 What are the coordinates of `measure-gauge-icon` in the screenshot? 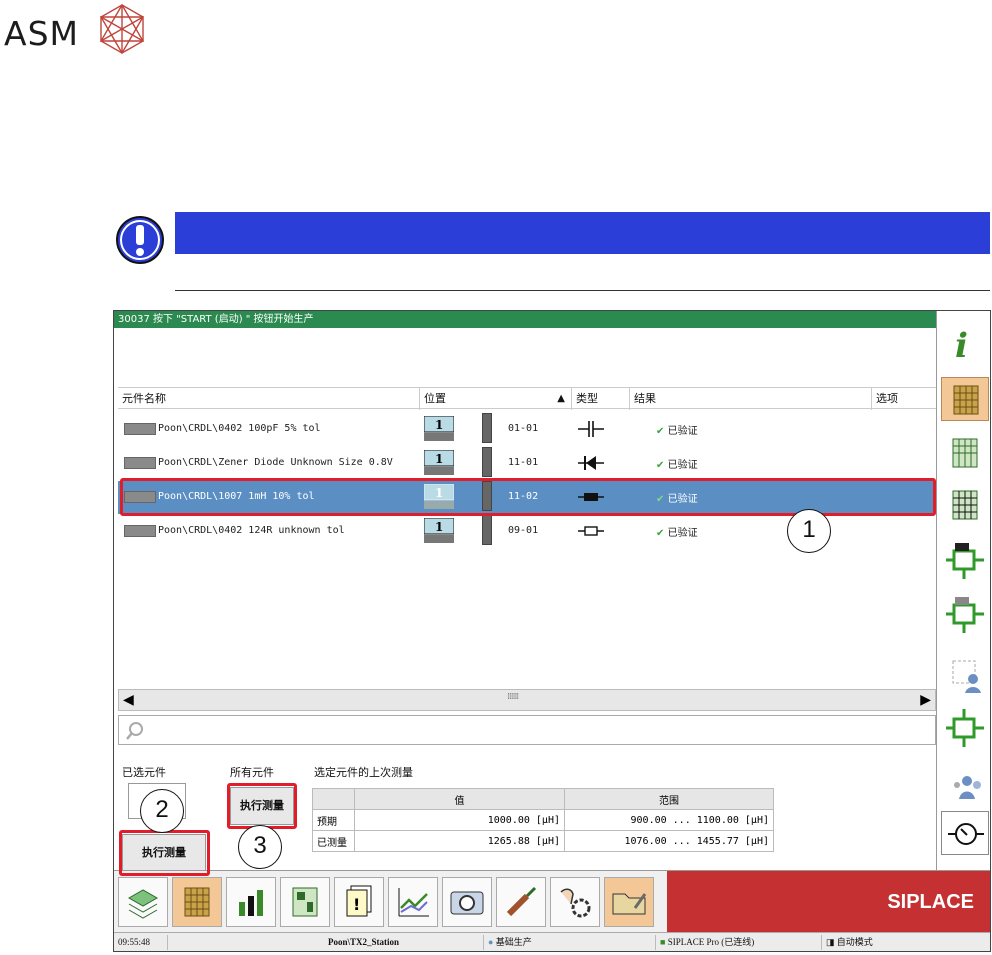 It's located at (966, 834).